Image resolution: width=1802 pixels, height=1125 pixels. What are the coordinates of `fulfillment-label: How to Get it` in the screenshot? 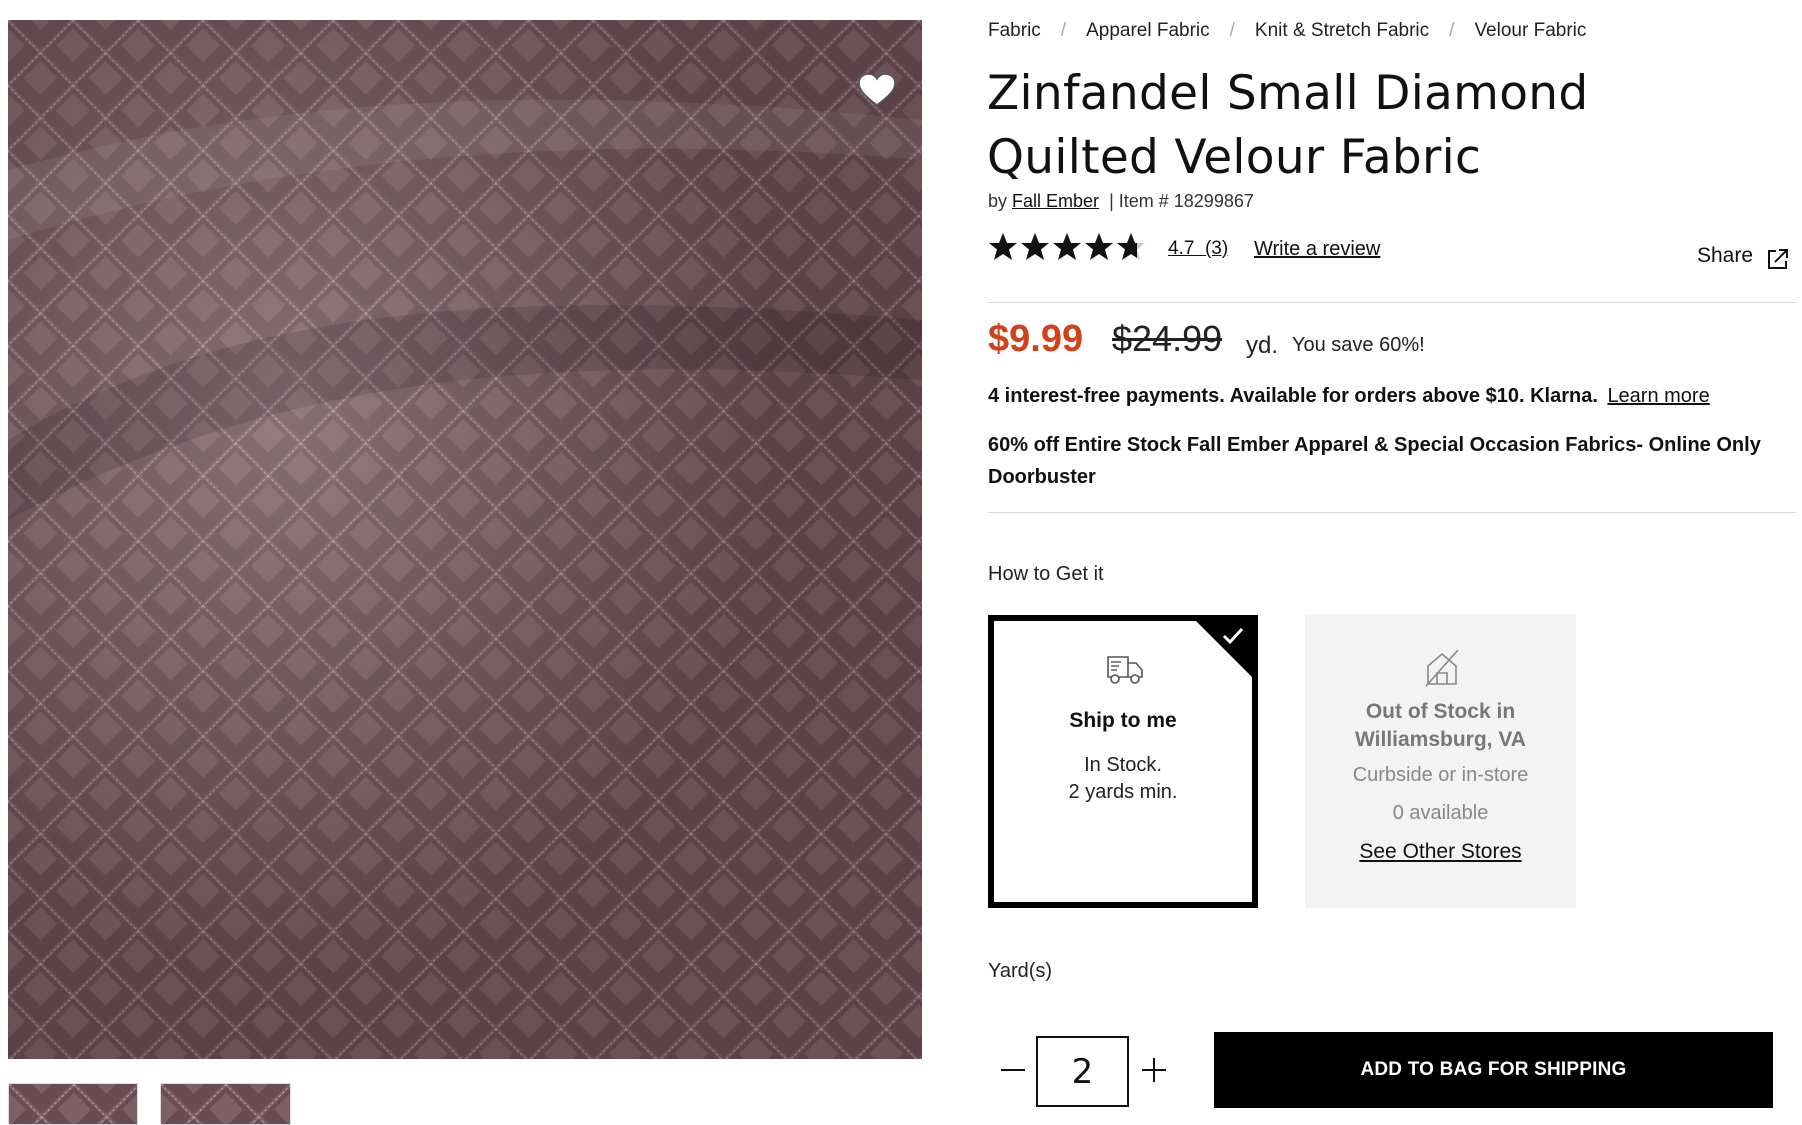 It's located at (1046, 574).